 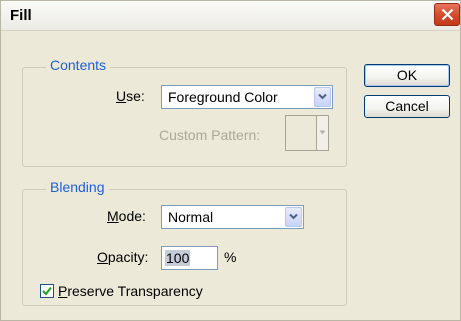 I want to click on cancel-button: Cancel, so click(x=407, y=106).